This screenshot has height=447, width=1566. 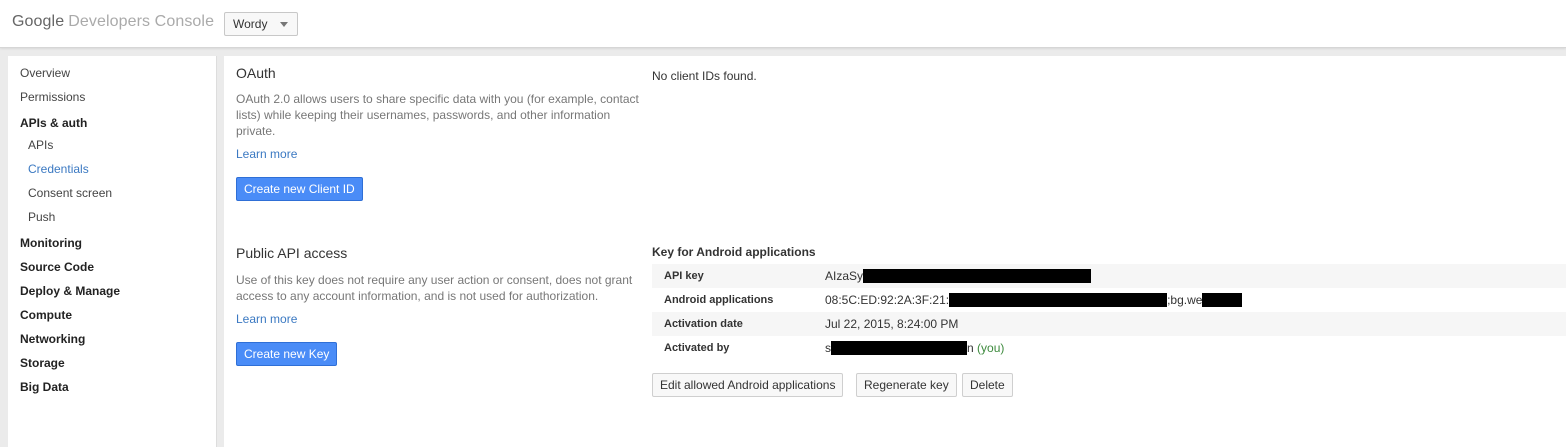 What do you see at coordinates (287, 354) in the screenshot?
I see `create-new-key-button: Create new Key` at bounding box center [287, 354].